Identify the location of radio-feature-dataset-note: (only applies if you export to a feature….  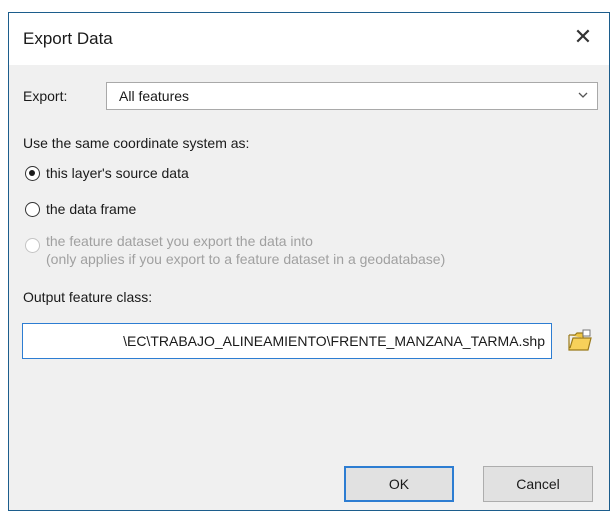
(246, 259).